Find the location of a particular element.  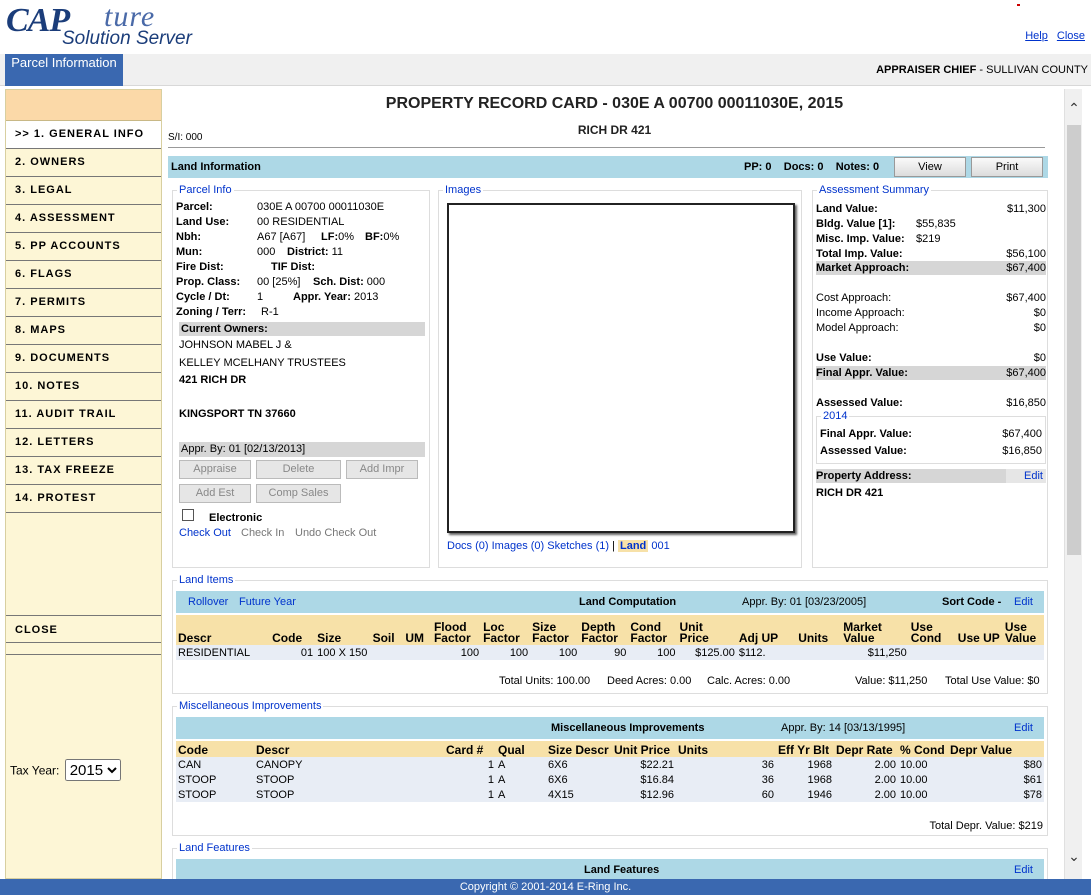

mun-value: 000 is located at coordinates (266, 252).